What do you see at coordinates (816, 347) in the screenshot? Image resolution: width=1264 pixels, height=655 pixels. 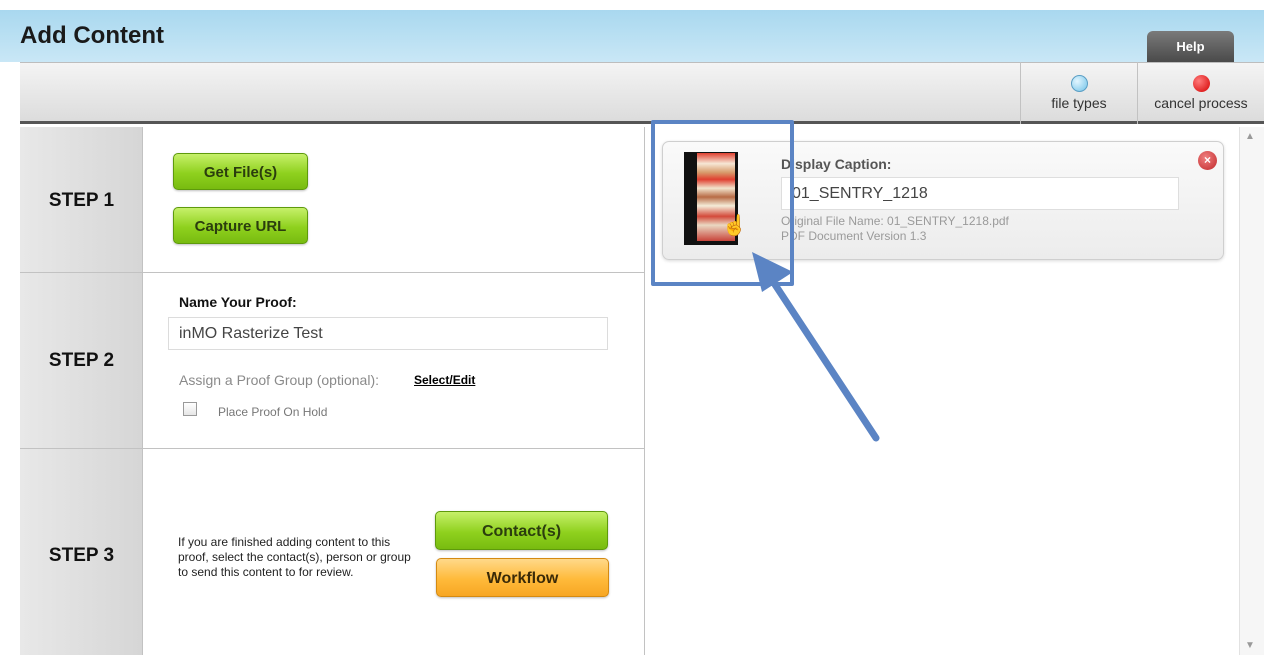 I see `annotation-arrow` at bounding box center [816, 347].